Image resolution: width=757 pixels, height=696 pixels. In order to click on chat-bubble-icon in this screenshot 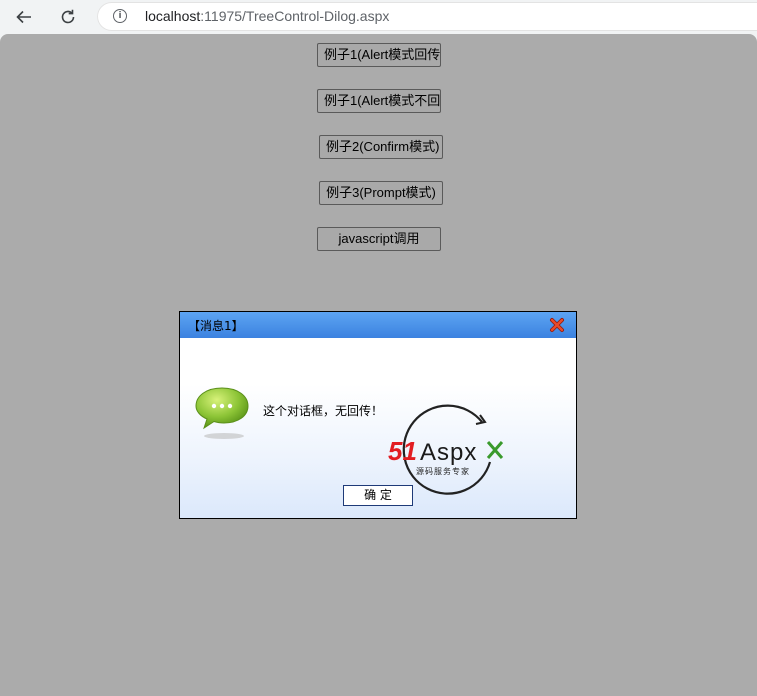, I will do `click(222, 413)`.